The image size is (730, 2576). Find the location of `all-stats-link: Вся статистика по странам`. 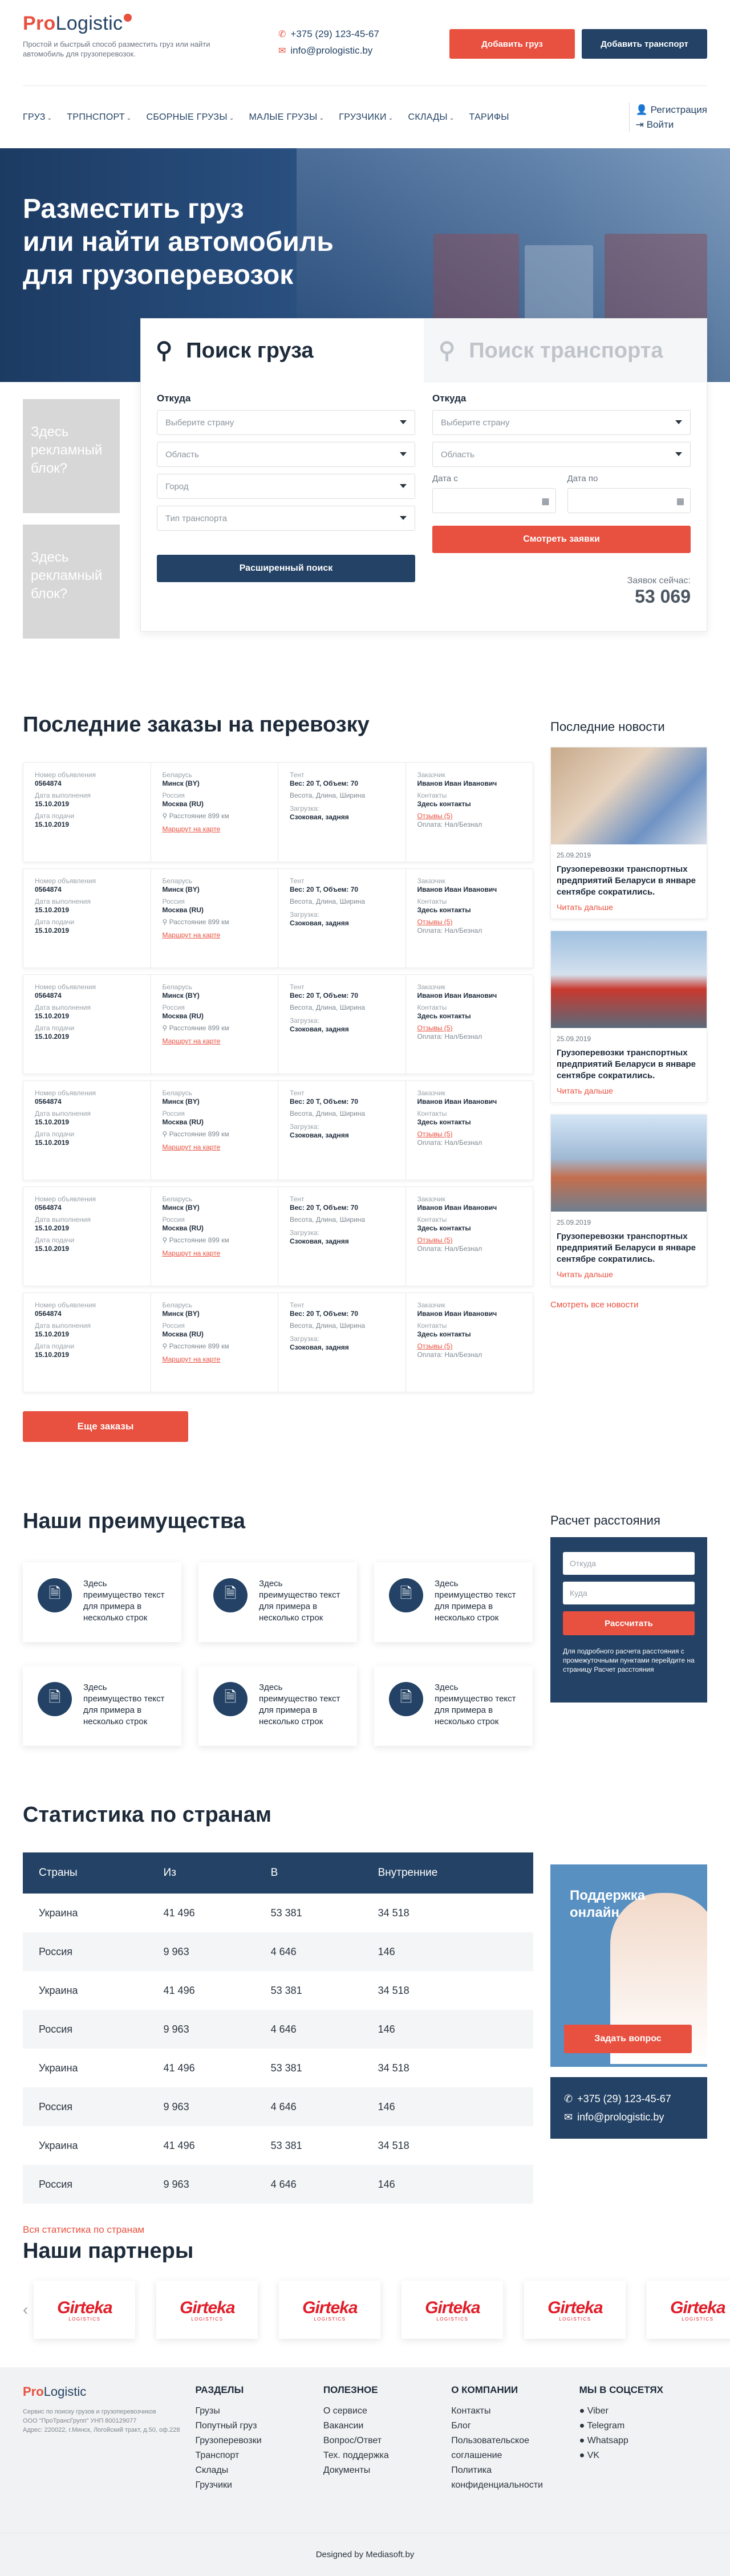

all-stats-link: Вся статистика по странам is located at coordinates (278, 2230).